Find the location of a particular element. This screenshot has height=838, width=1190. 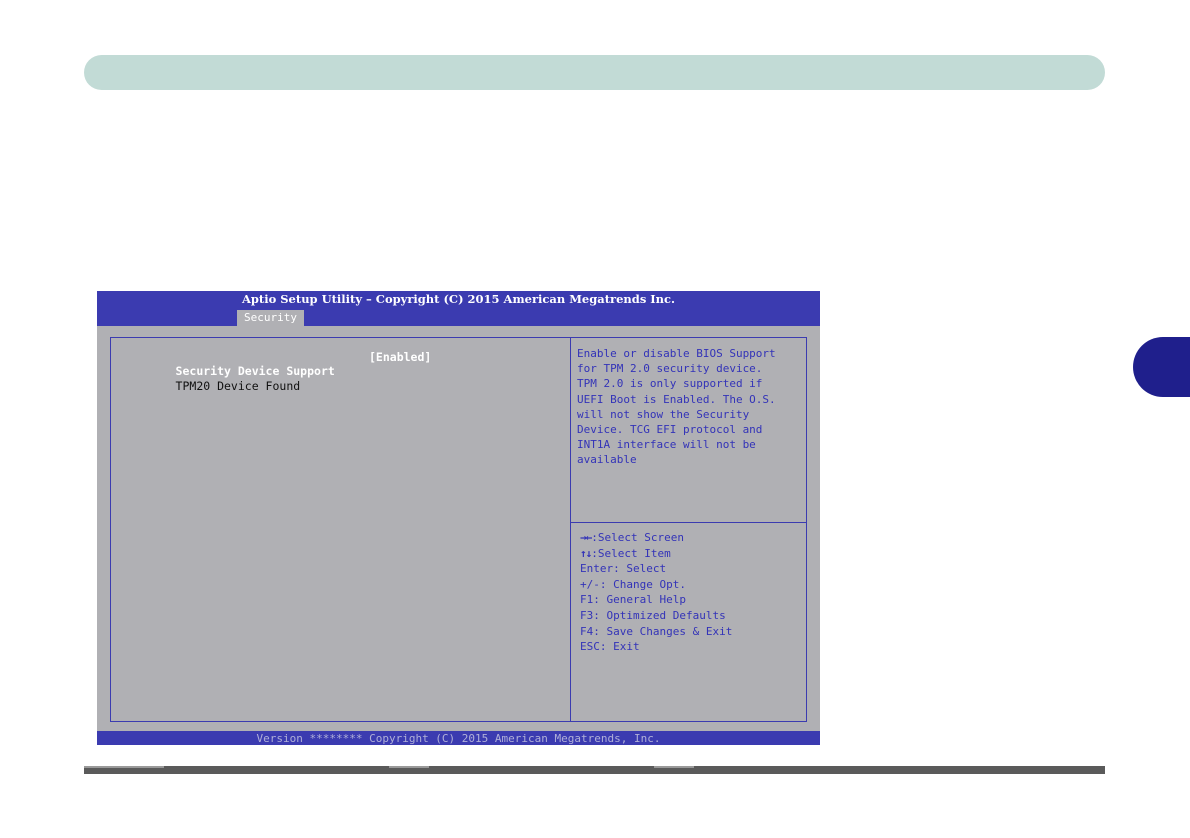

key-hint-change-opt: +/-: Change Opt. is located at coordinates (633, 584).